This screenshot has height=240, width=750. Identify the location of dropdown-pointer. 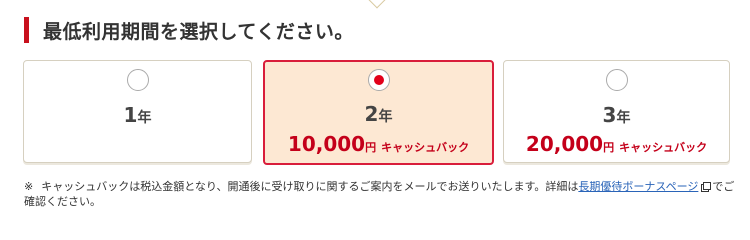
(377, 4).